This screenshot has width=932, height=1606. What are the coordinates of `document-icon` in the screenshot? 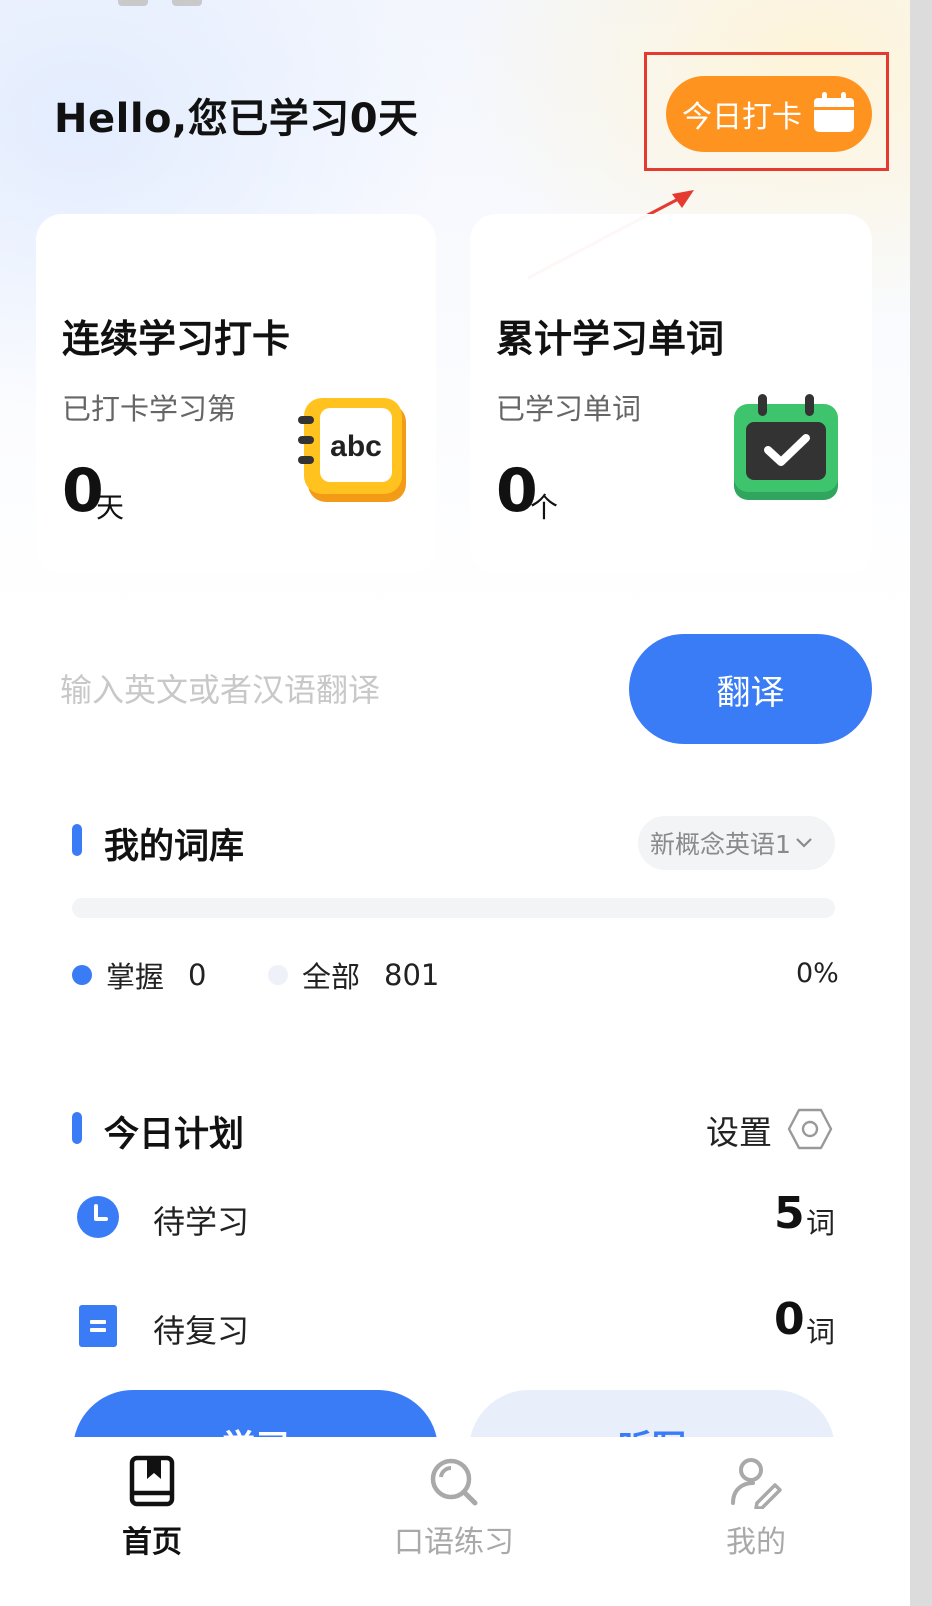 It's located at (98, 1326).